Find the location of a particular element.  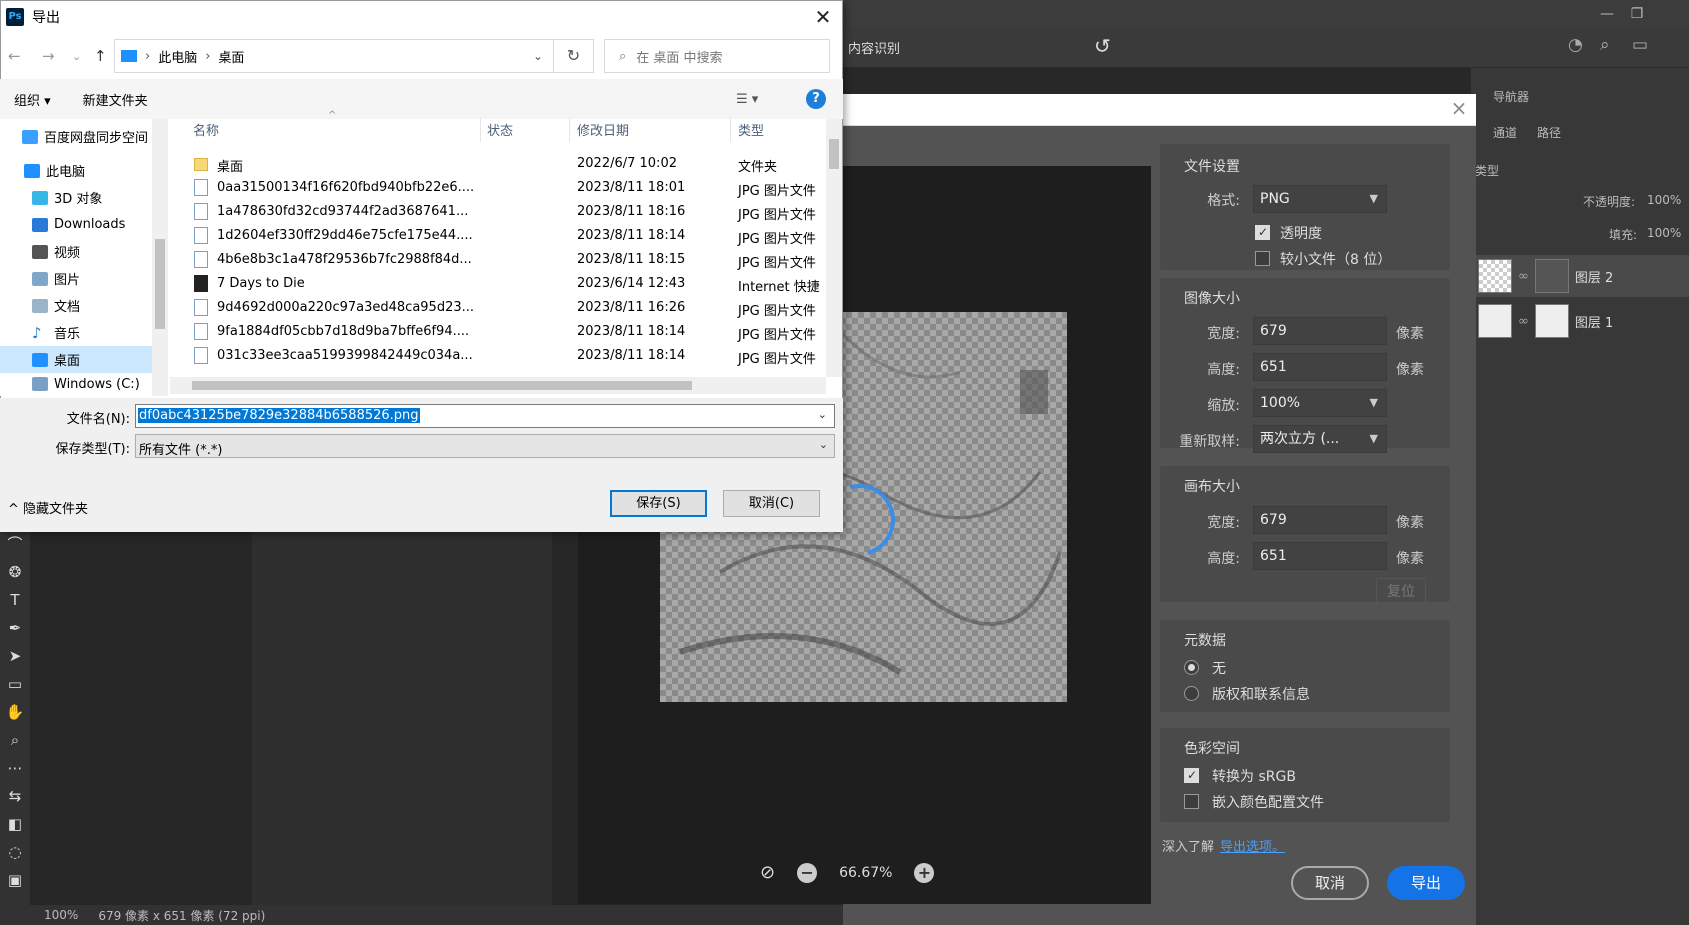

search-placeholder: 在 桌面 中搜索 is located at coordinates (679, 58).